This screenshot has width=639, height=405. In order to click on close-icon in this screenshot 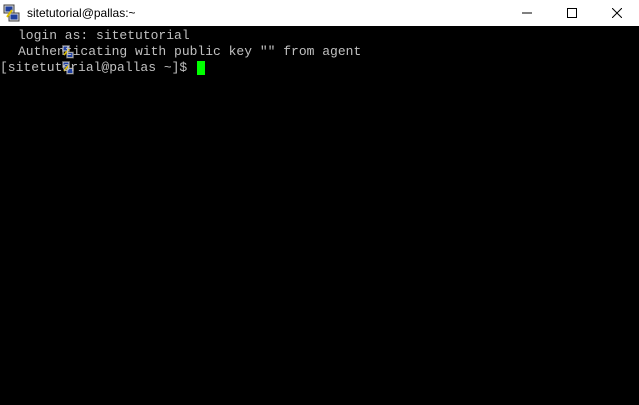, I will do `click(616, 13)`.